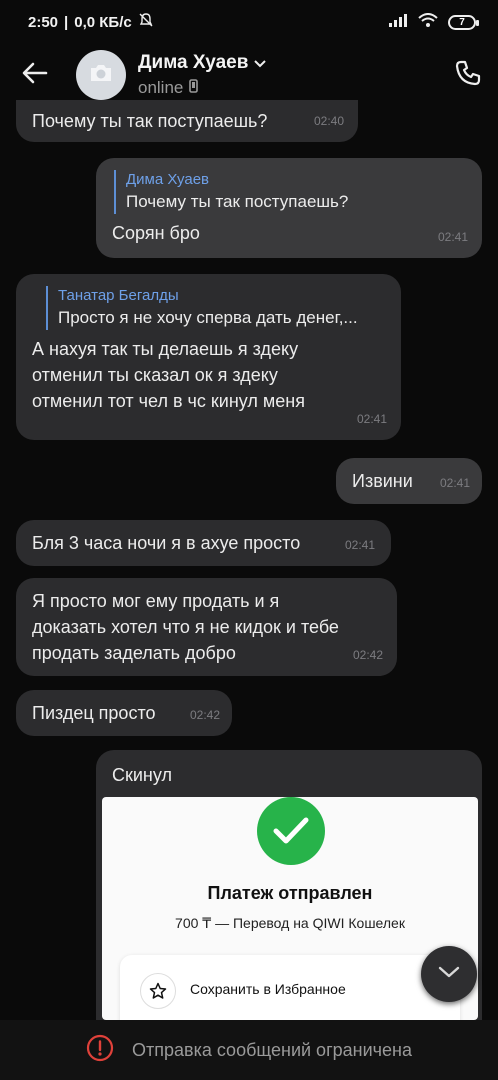 The image size is (498, 1080). Describe the element at coordinates (428, 22) in the screenshot. I see `wifi-icon` at that location.